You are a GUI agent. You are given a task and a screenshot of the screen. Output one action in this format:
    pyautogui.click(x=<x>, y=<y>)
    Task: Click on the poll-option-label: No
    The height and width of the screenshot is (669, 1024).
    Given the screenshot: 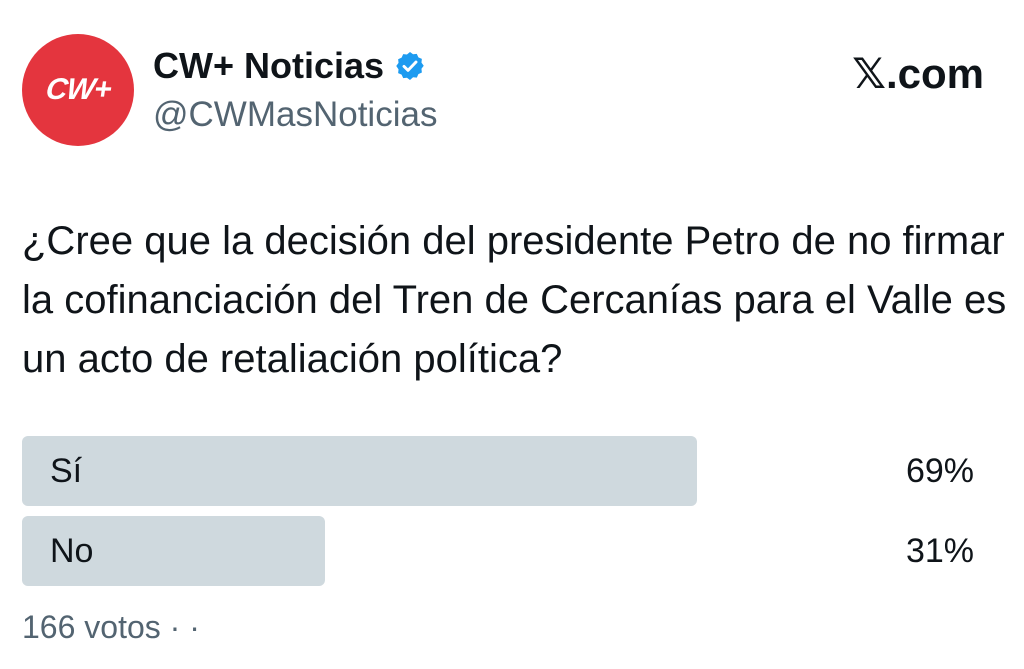 What is the action you would take?
    pyautogui.click(x=72, y=551)
    